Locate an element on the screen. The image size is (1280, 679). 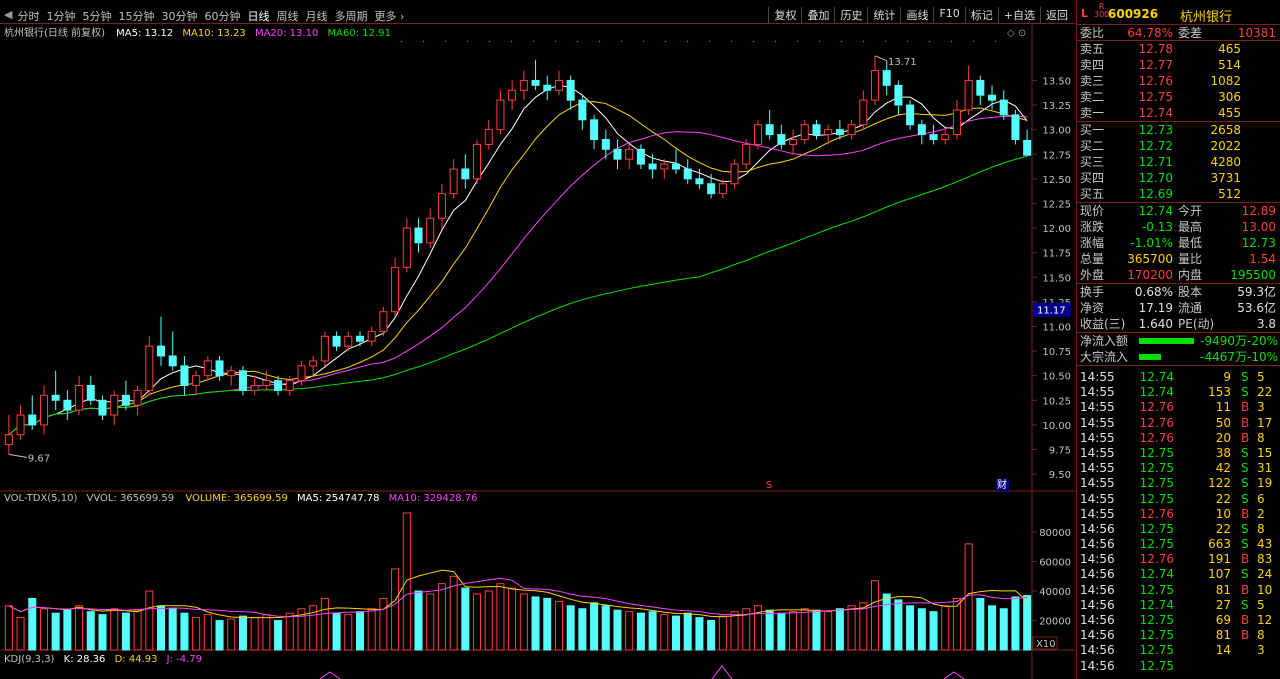
tick-count: 5 is located at coordinates (1261, 604).